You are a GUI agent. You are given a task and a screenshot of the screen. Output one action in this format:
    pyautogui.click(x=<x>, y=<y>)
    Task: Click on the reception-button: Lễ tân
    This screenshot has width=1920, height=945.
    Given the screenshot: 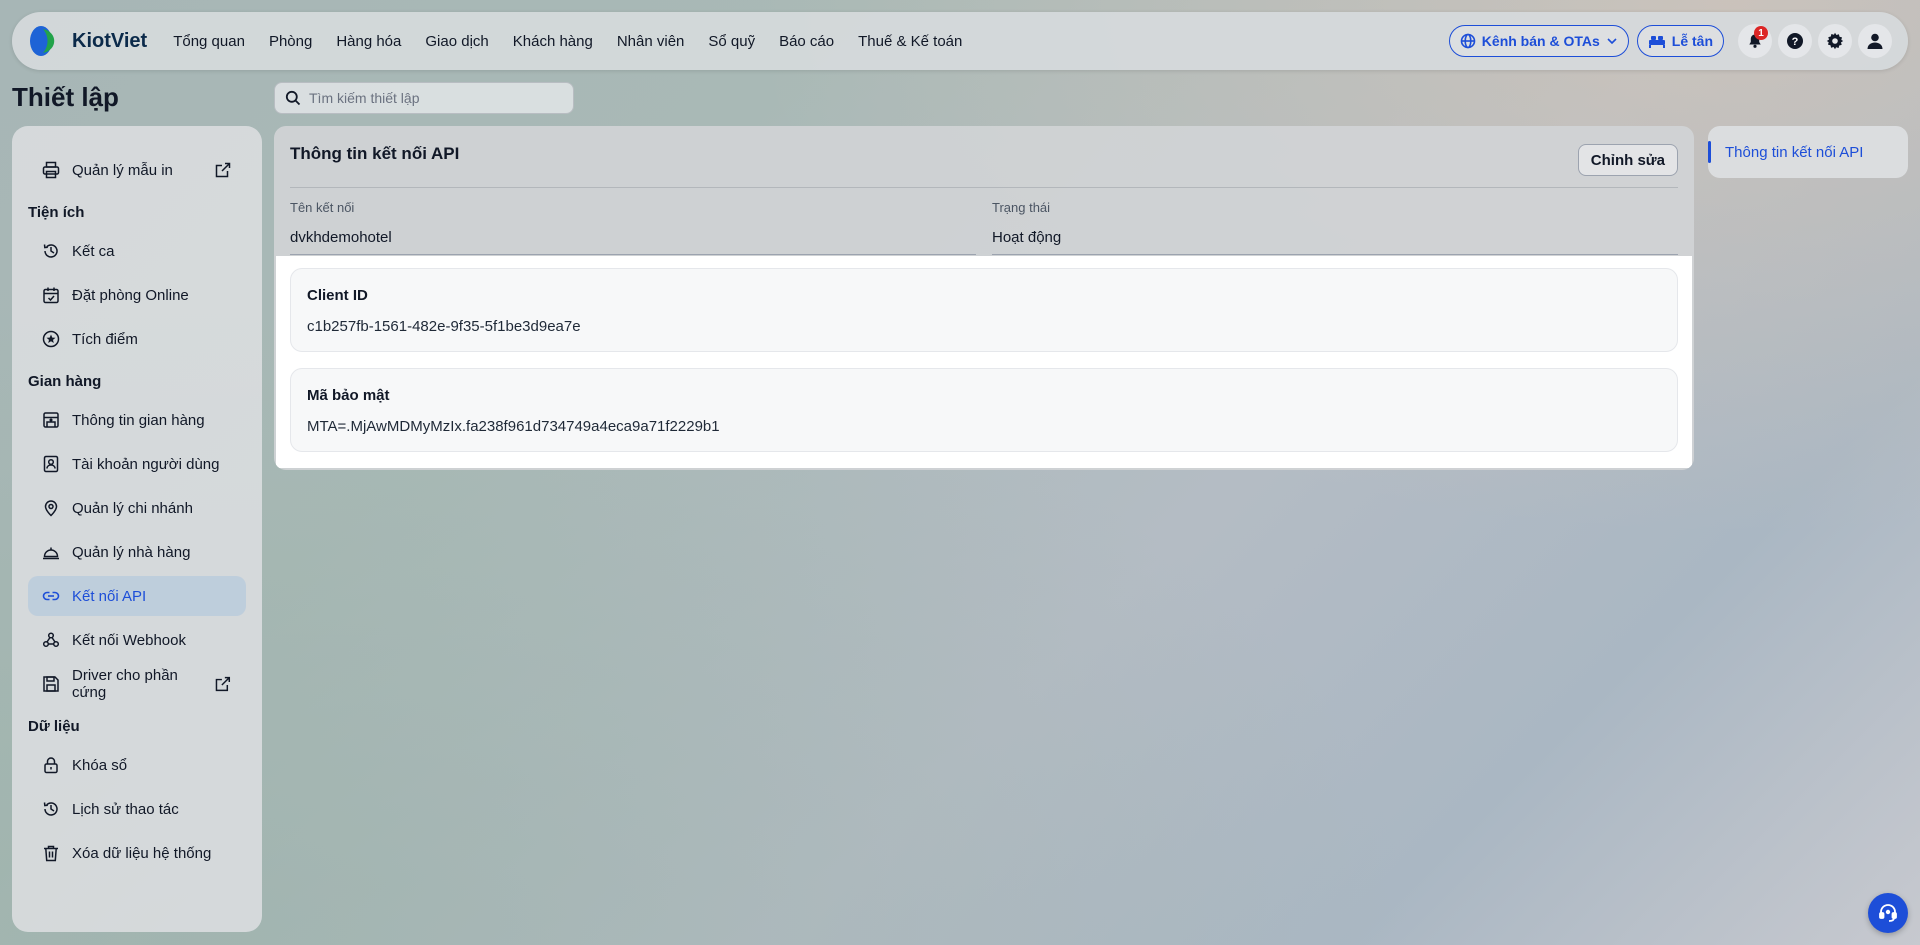 What is the action you would take?
    pyautogui.click(x=1680, y=41)
    